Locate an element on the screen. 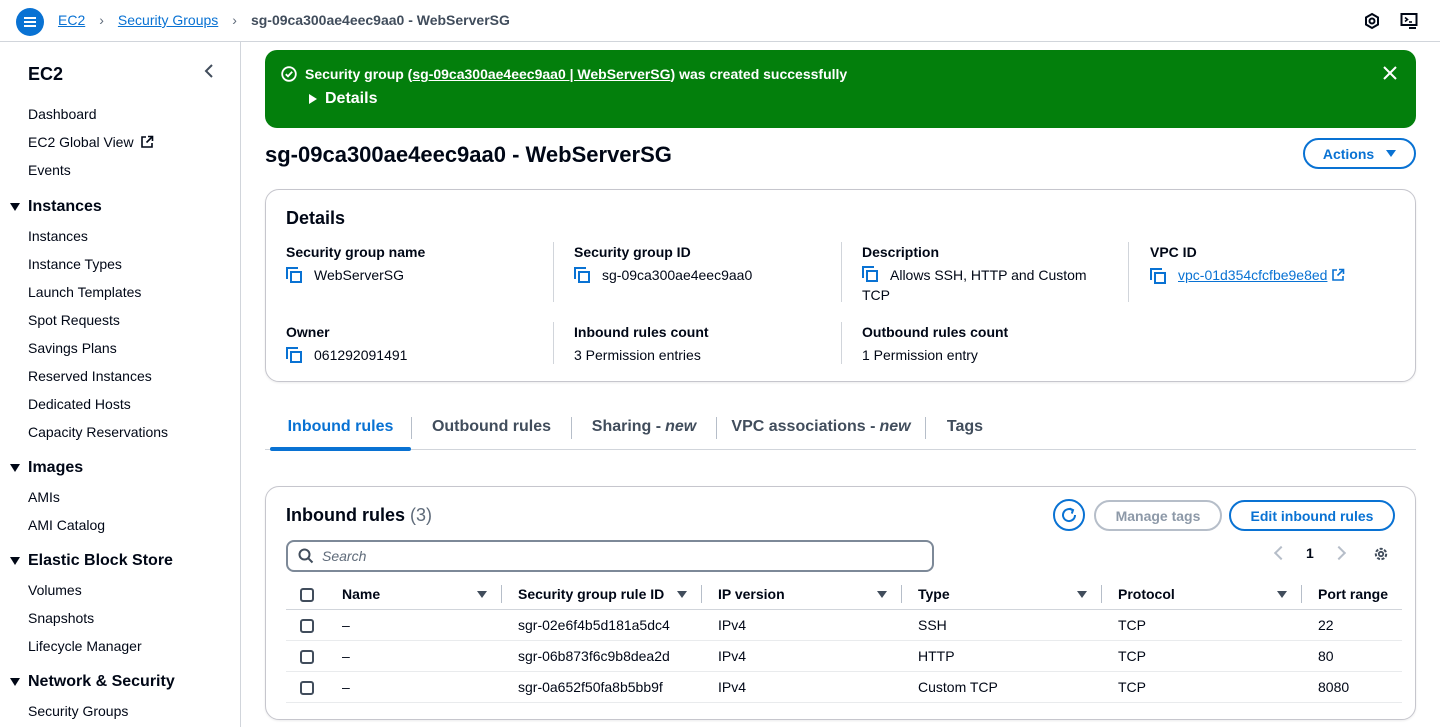 Image resolution: width=1440 pixels, height=727 pixels. table-row: – sgr-06b873f6c9b8dea2d IPv4 HTTP TCP 80 is located at coordinates (844, 656).